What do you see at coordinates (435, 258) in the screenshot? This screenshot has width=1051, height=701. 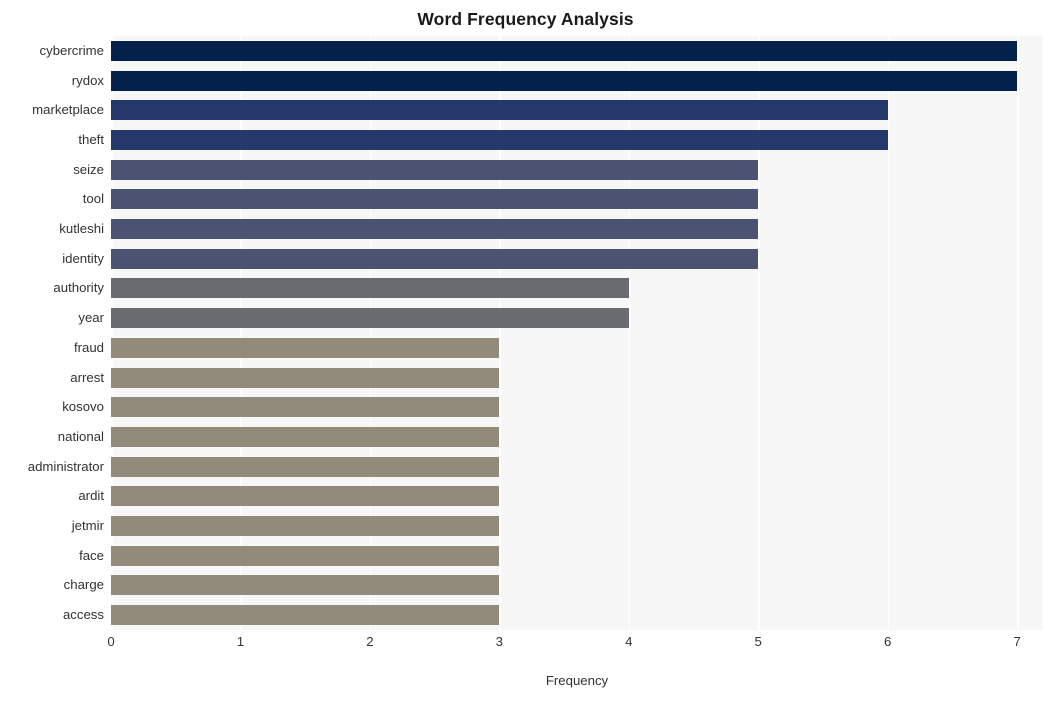 I see `bar-identity` at bounding box center [435, 258].